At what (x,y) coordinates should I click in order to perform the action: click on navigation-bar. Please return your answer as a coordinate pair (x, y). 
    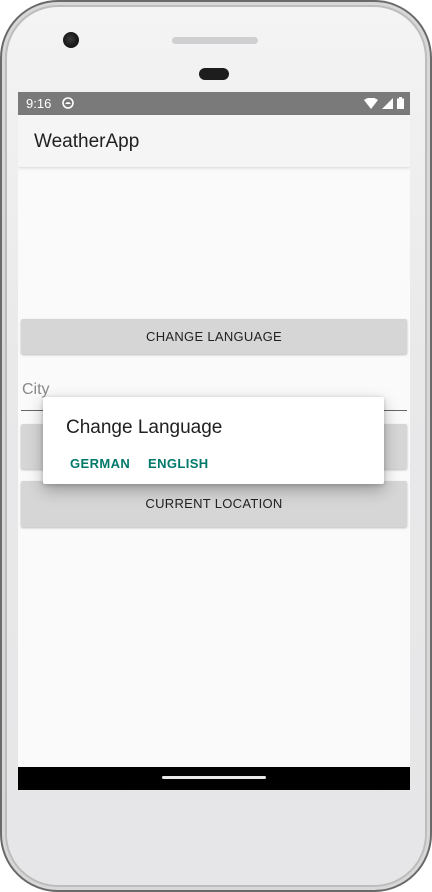
    Looking at the image, I should click on (214, 778).